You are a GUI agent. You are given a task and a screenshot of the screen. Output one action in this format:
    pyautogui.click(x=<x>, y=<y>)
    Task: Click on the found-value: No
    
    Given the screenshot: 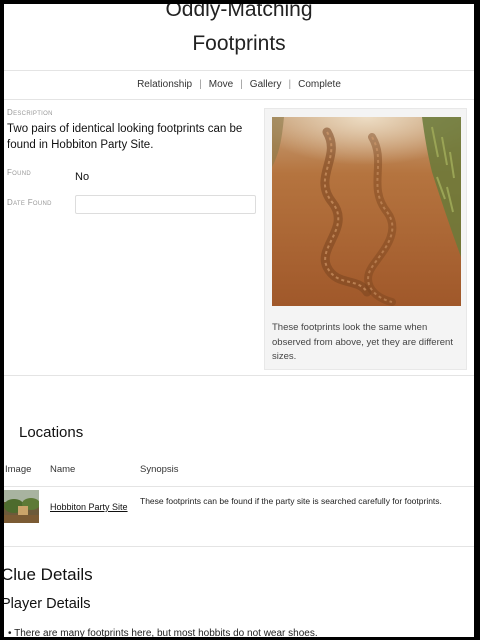 What is the action you would take?
    pyautogui.click(x=82, y=177)
    